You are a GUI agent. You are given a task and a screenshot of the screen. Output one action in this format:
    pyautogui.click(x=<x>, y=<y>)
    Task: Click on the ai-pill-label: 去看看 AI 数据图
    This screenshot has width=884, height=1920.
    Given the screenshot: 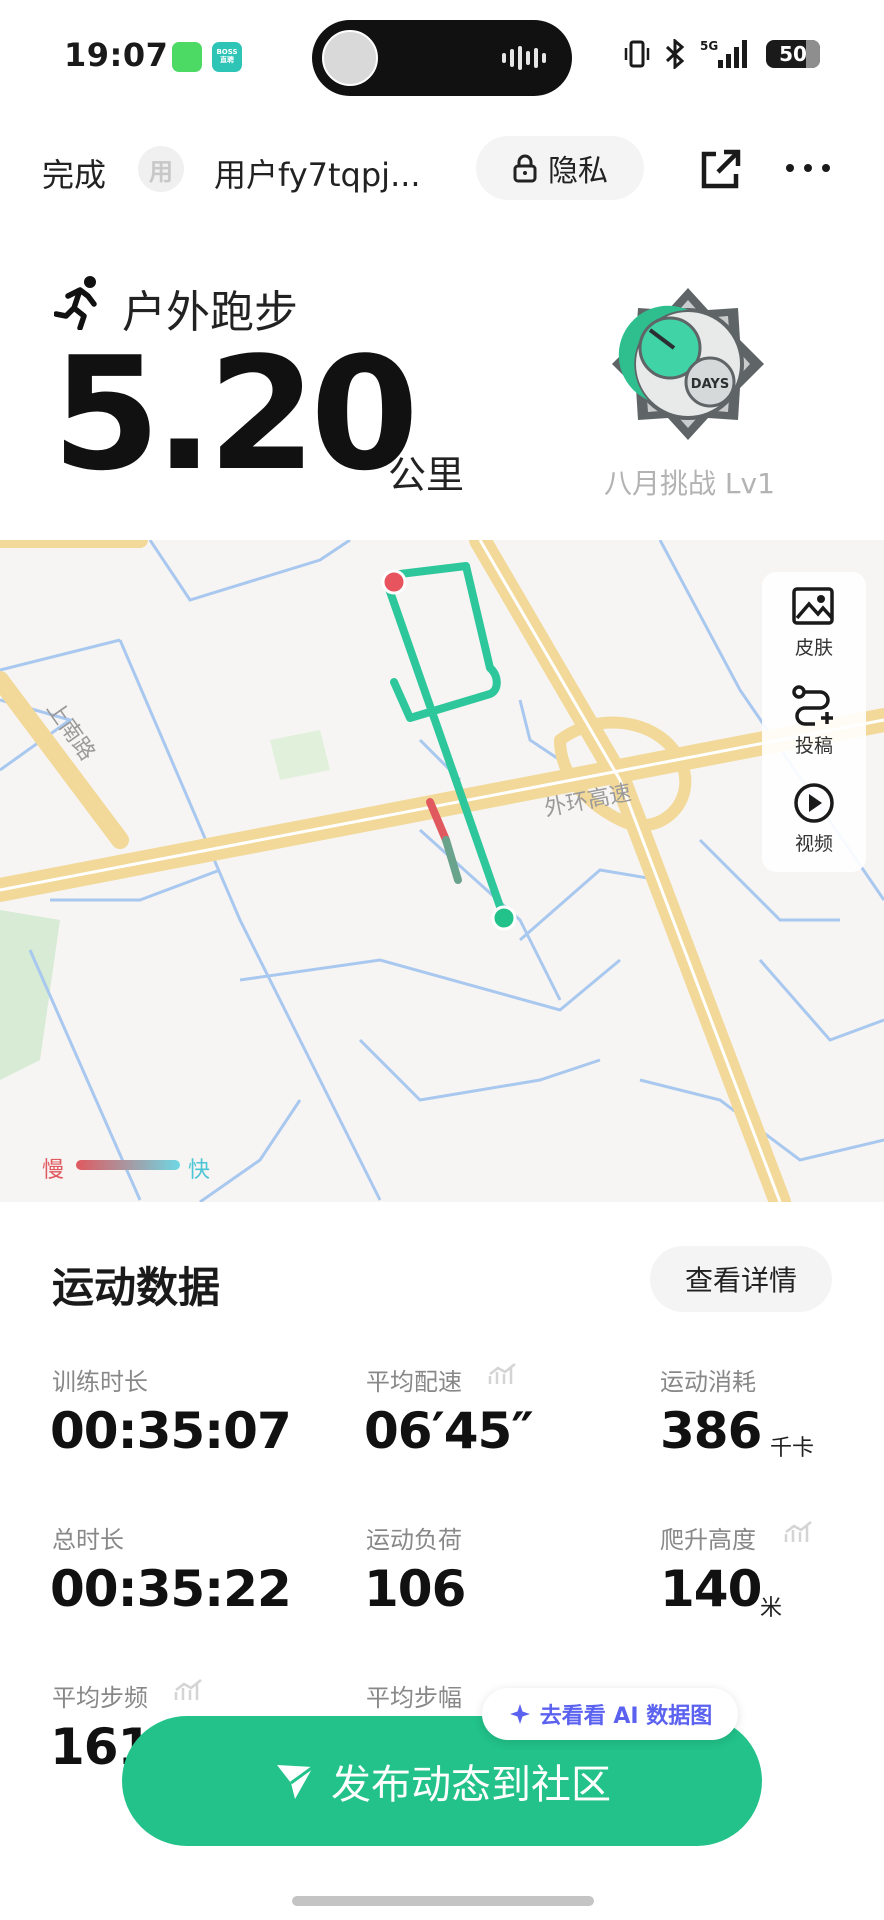 What is the action you would take?
    pyautogui.click(x=626, y=1716)
    